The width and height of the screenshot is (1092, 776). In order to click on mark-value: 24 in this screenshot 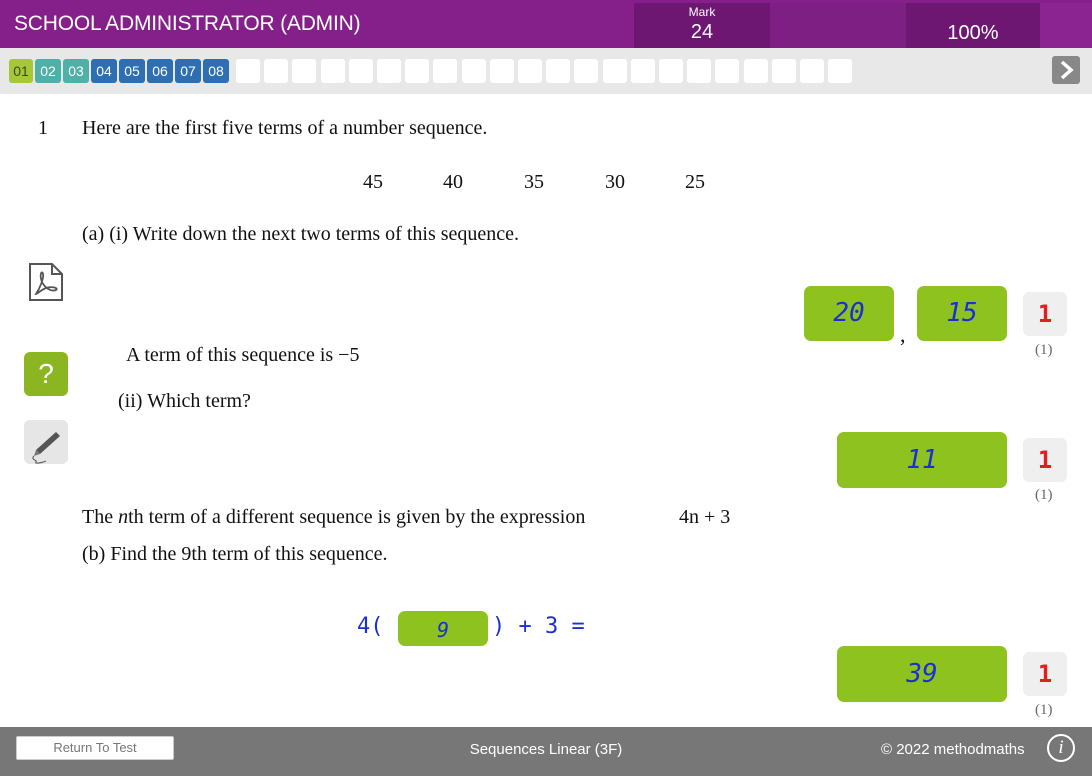, I will do `click(702, 32)`.